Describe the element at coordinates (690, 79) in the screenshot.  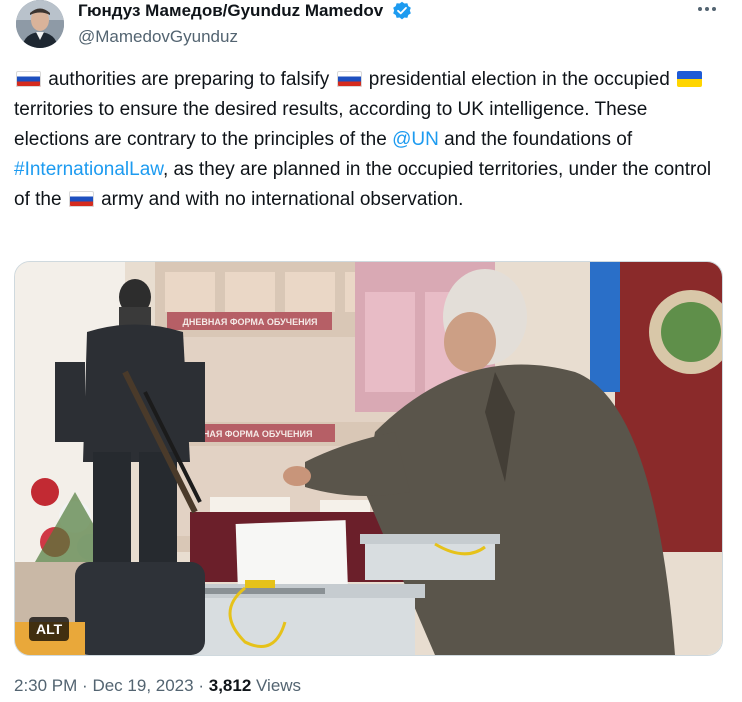
I see `ukraine-flag-icon` at that location.